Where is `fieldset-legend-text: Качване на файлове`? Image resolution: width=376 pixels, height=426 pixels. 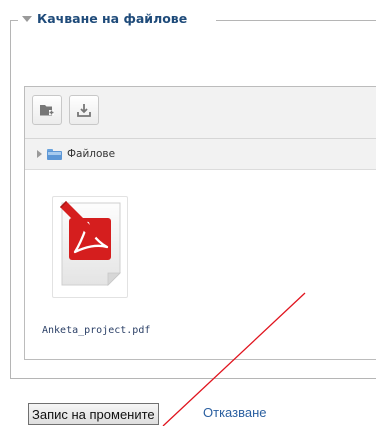
fieldset-legend-text: Качване на файлове is located at coordinates (112, 18).